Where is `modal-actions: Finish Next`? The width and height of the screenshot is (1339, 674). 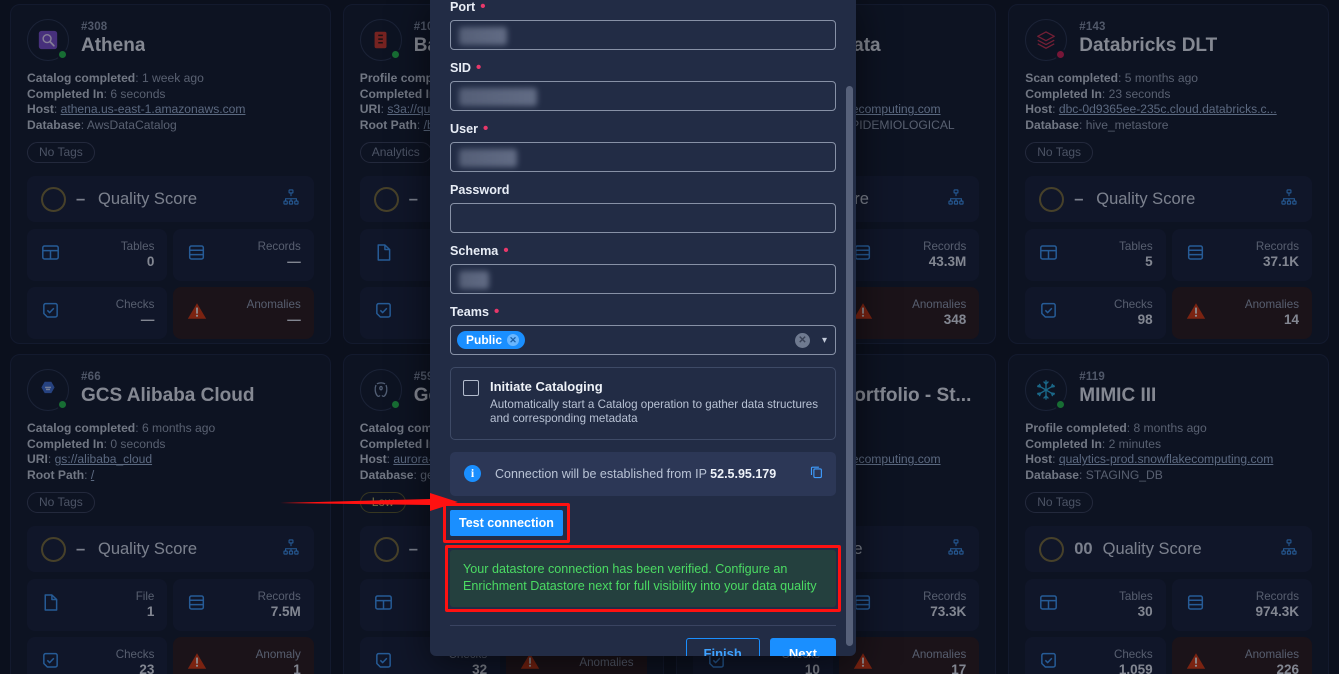 modal-actions: Finish Next is located at coordinates (643, 646).